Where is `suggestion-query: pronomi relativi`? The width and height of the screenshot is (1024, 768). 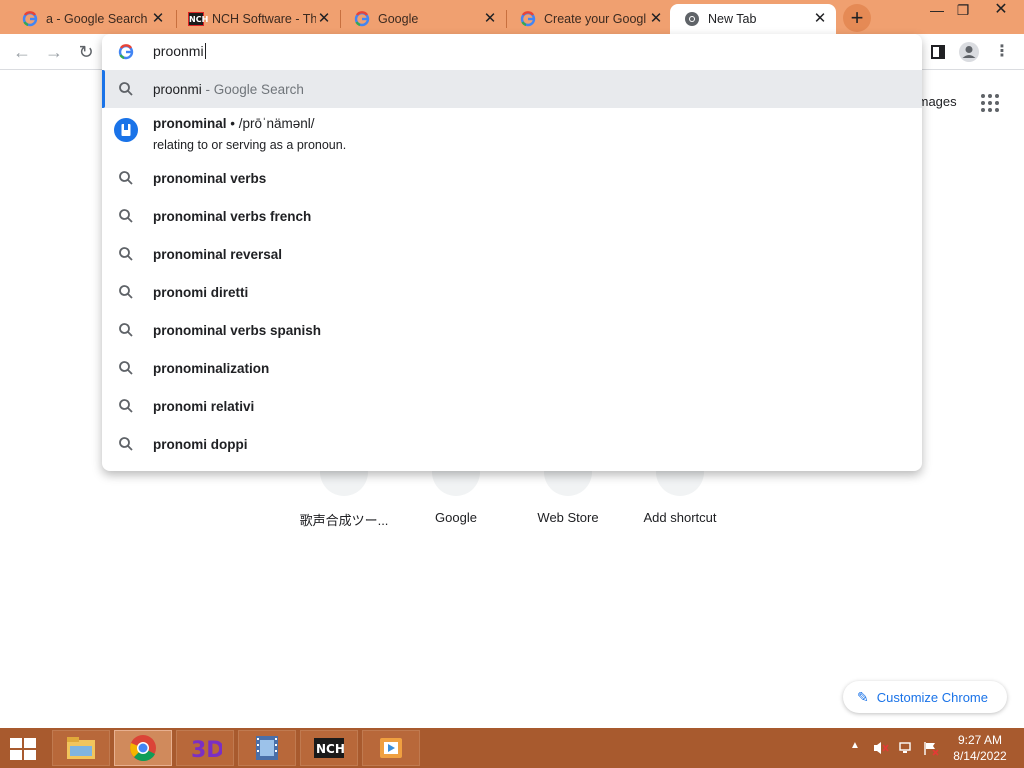 suggestion-query: pronomi relativi is located at coordinates (204, 406).